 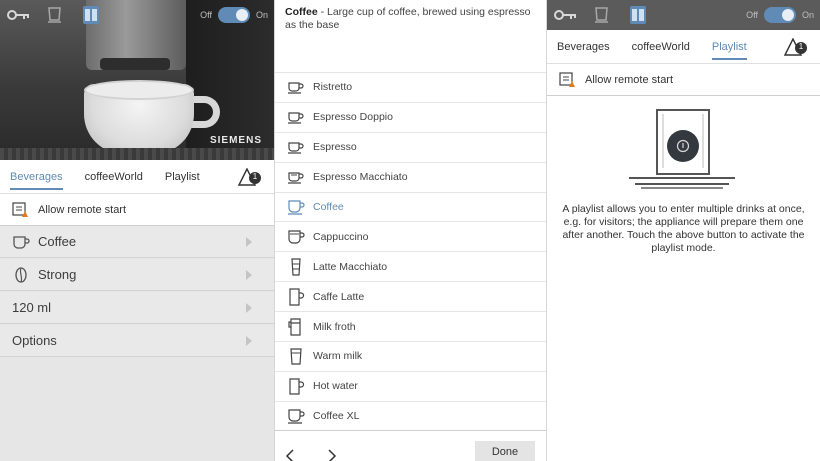 I want to click on beverage-label: Cappuccino, so click(x=341, y=236).